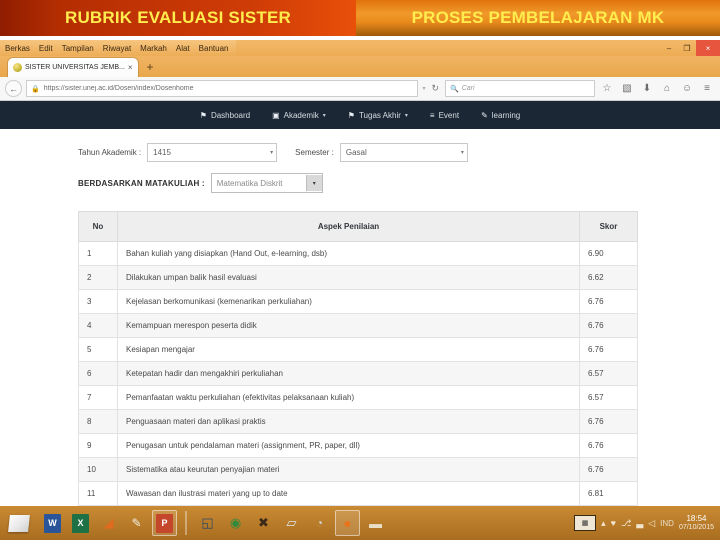 The image size is (720, 540). What do you see at coordinates (348, 226) in the screenshot?
I see `header-aspek: Aspek Penilaian` at bounding box center [348, 226].